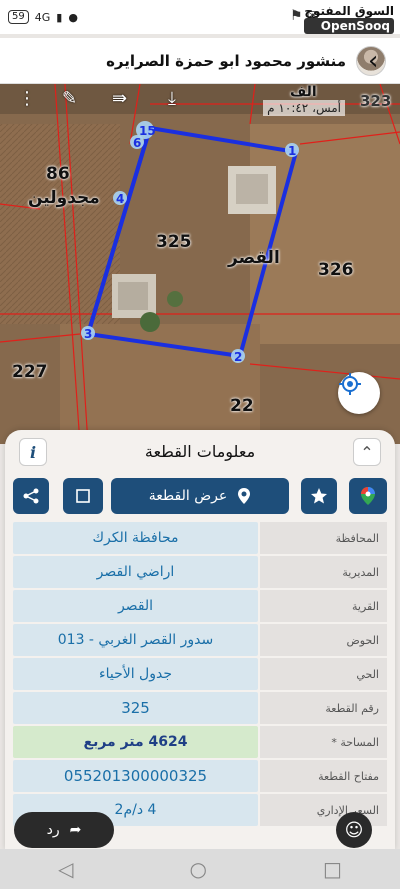  I want to click on row-governorate: محافظة الكرك المحافظة, so click(200, 538).